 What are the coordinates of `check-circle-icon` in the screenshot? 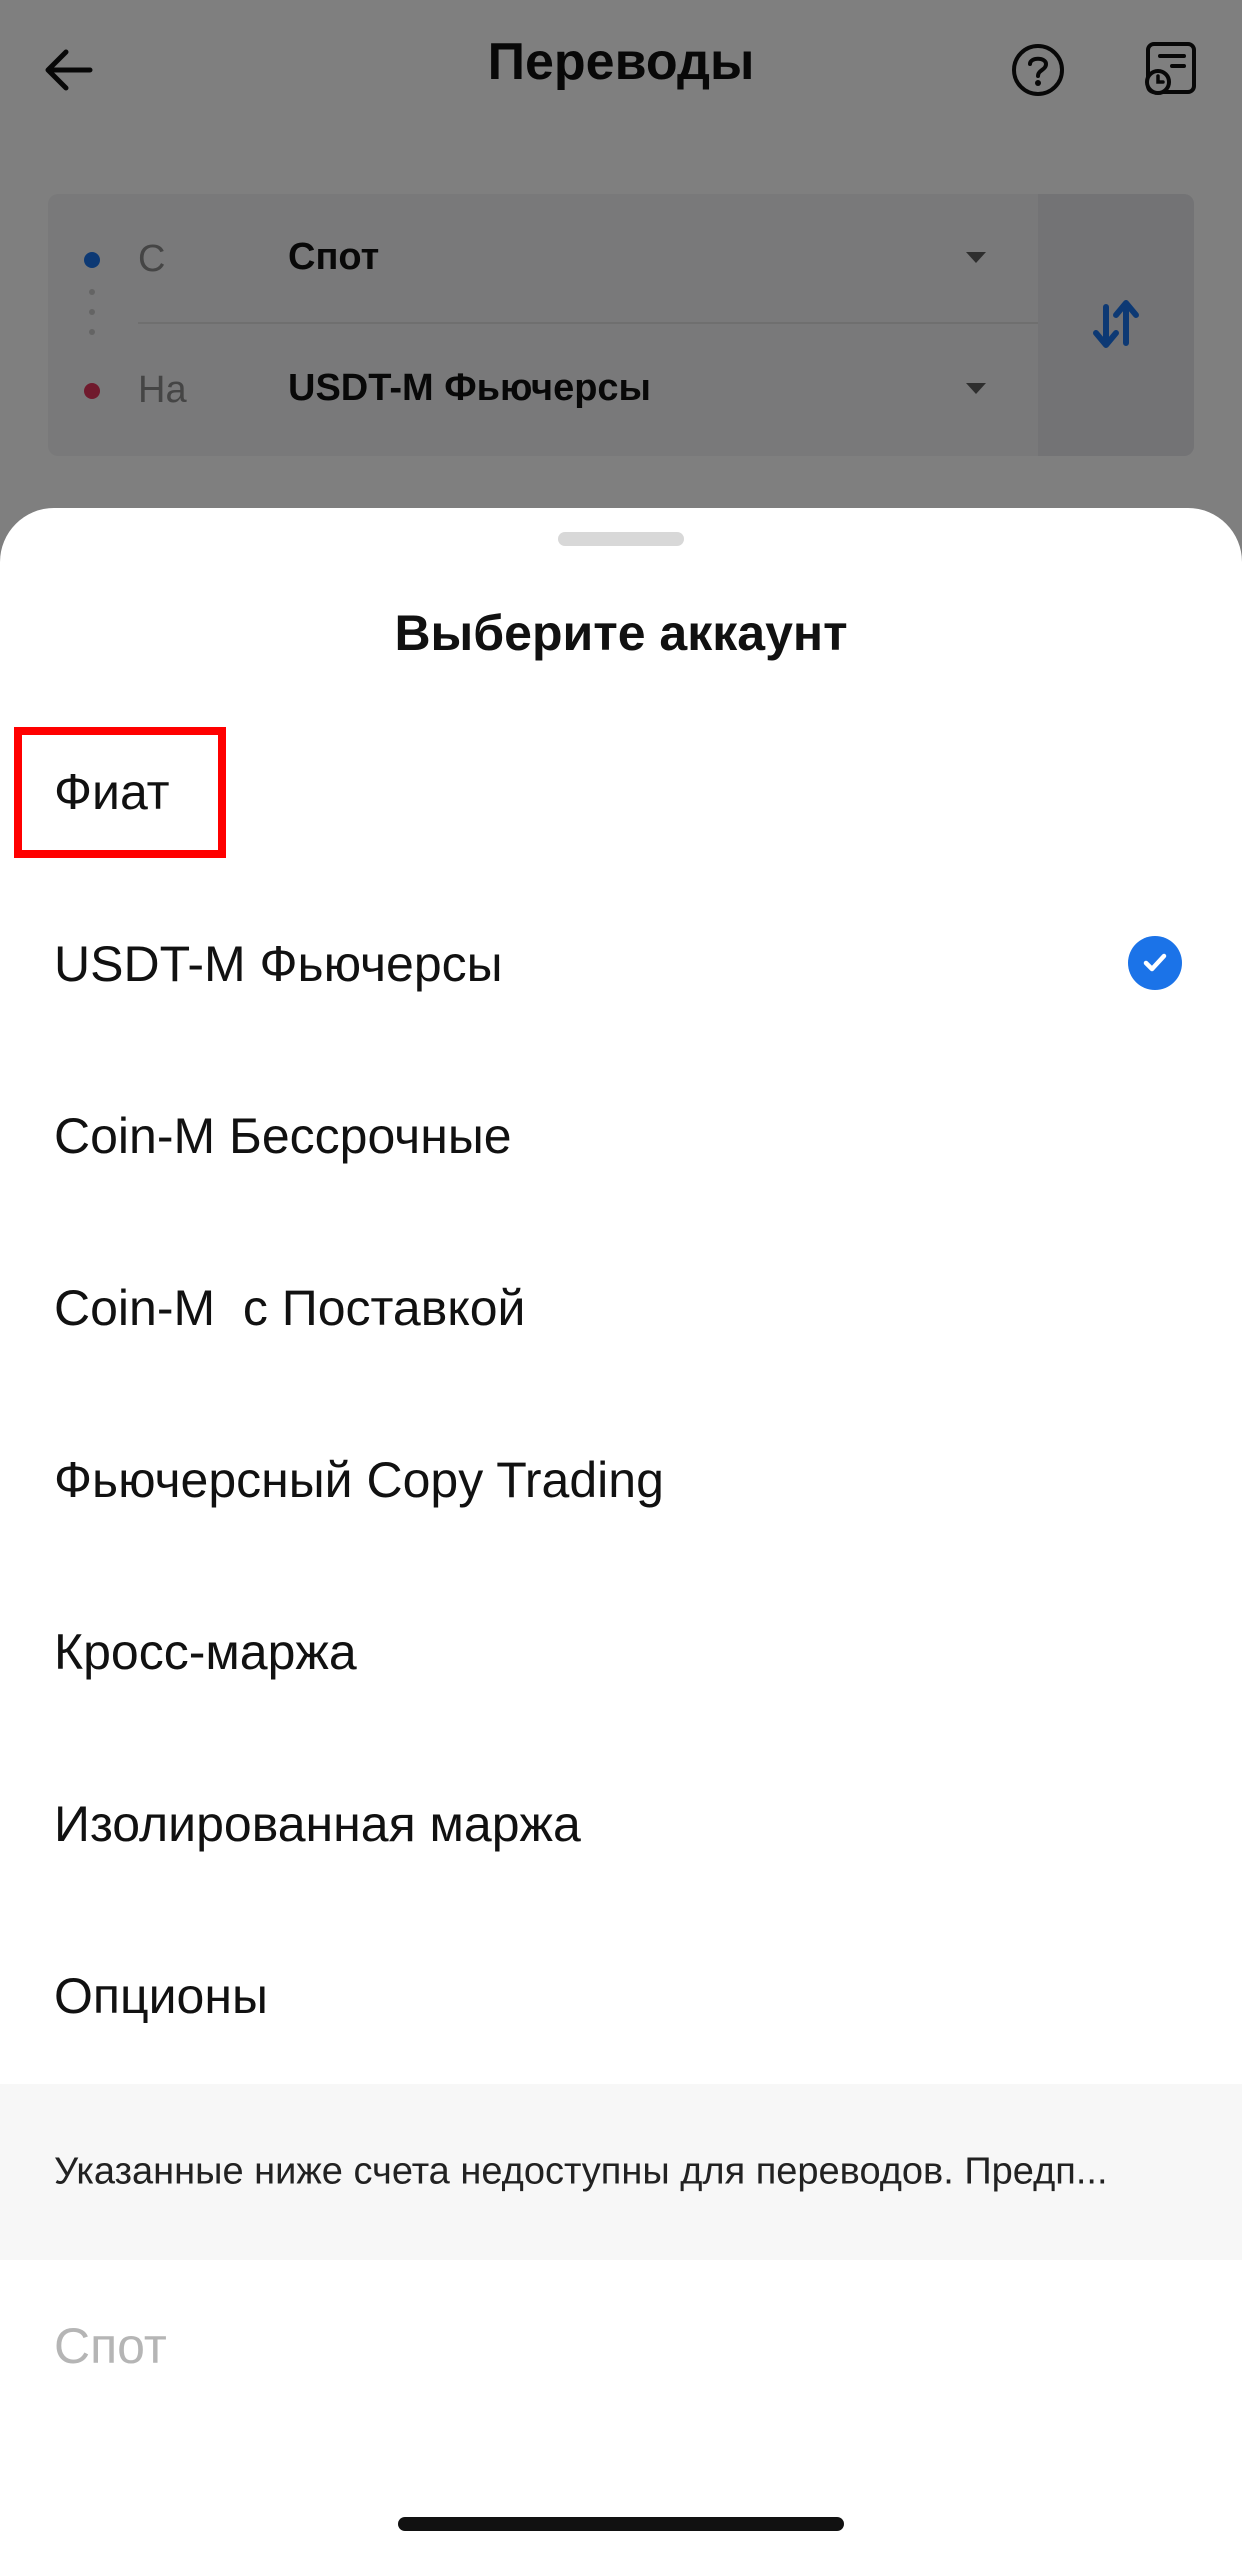 It's located at (1155, 963).